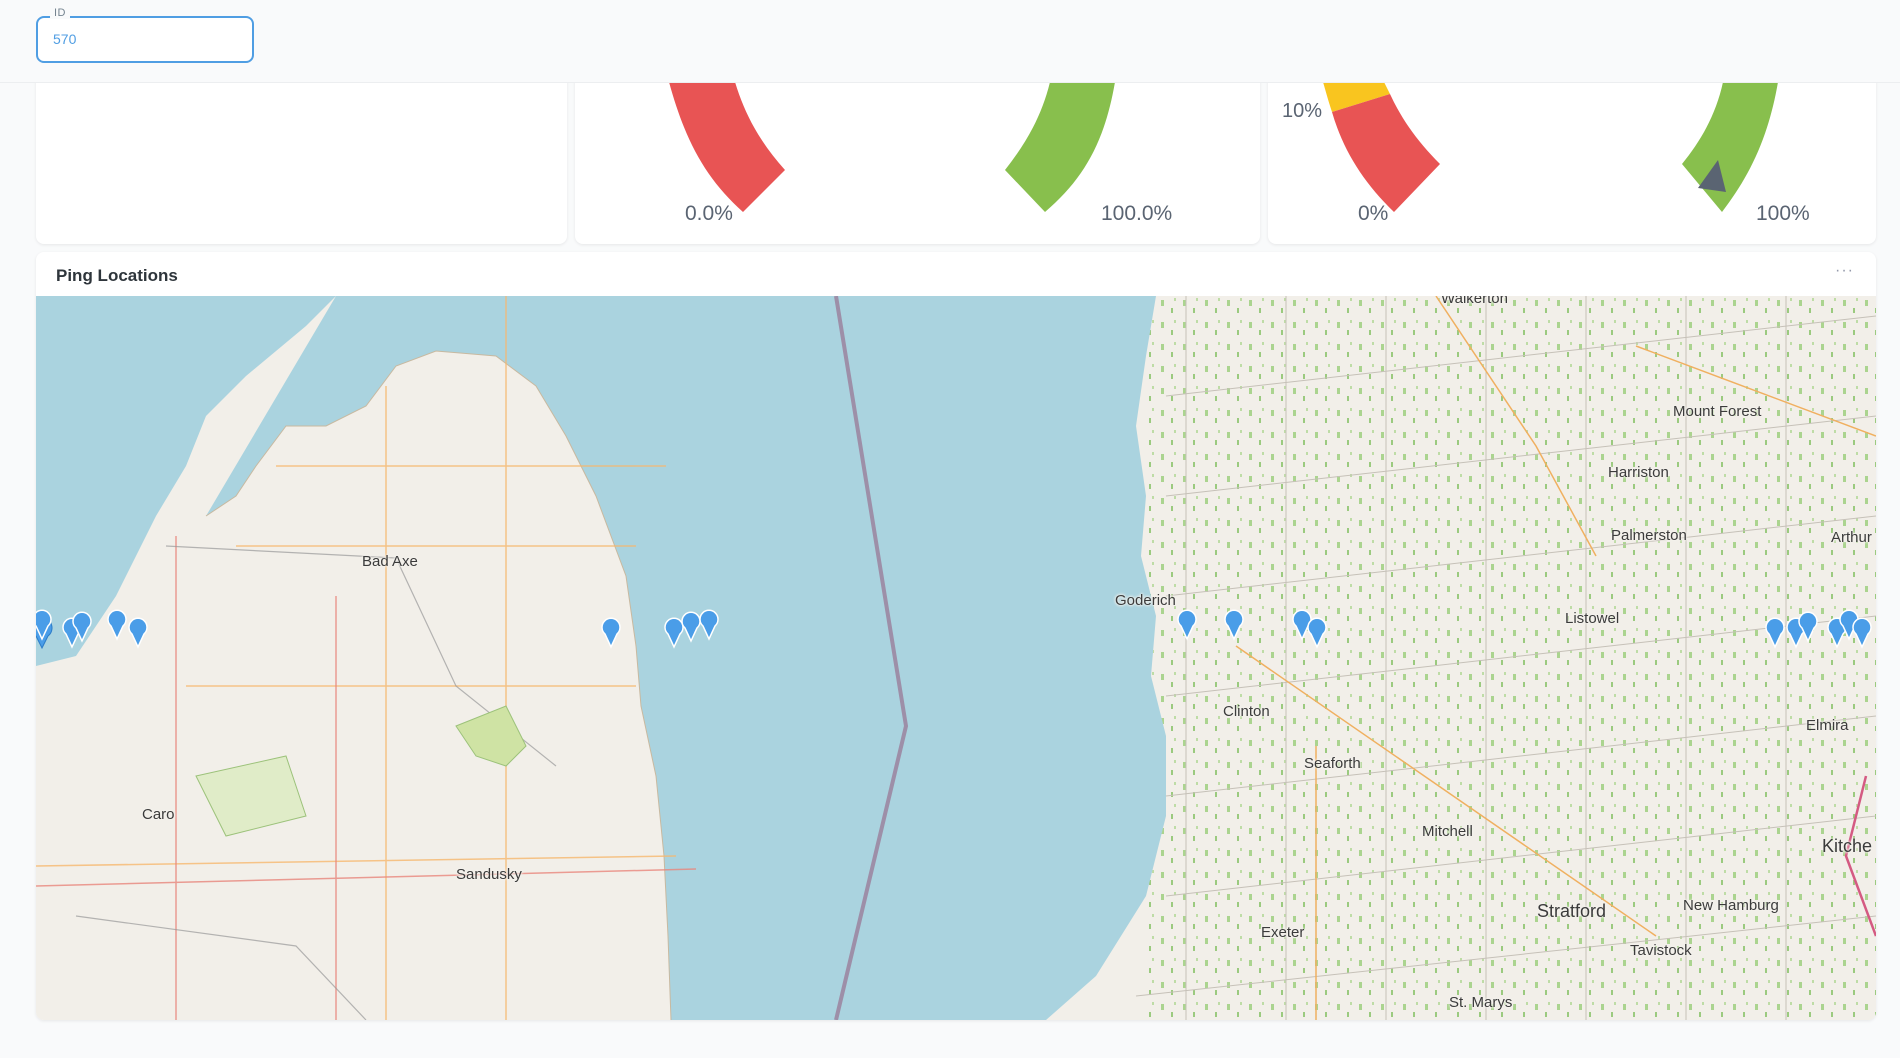  Describe the element at coordinates (145, 35) in the screenshot. I see `id-filter-input: ID 570` at that location.